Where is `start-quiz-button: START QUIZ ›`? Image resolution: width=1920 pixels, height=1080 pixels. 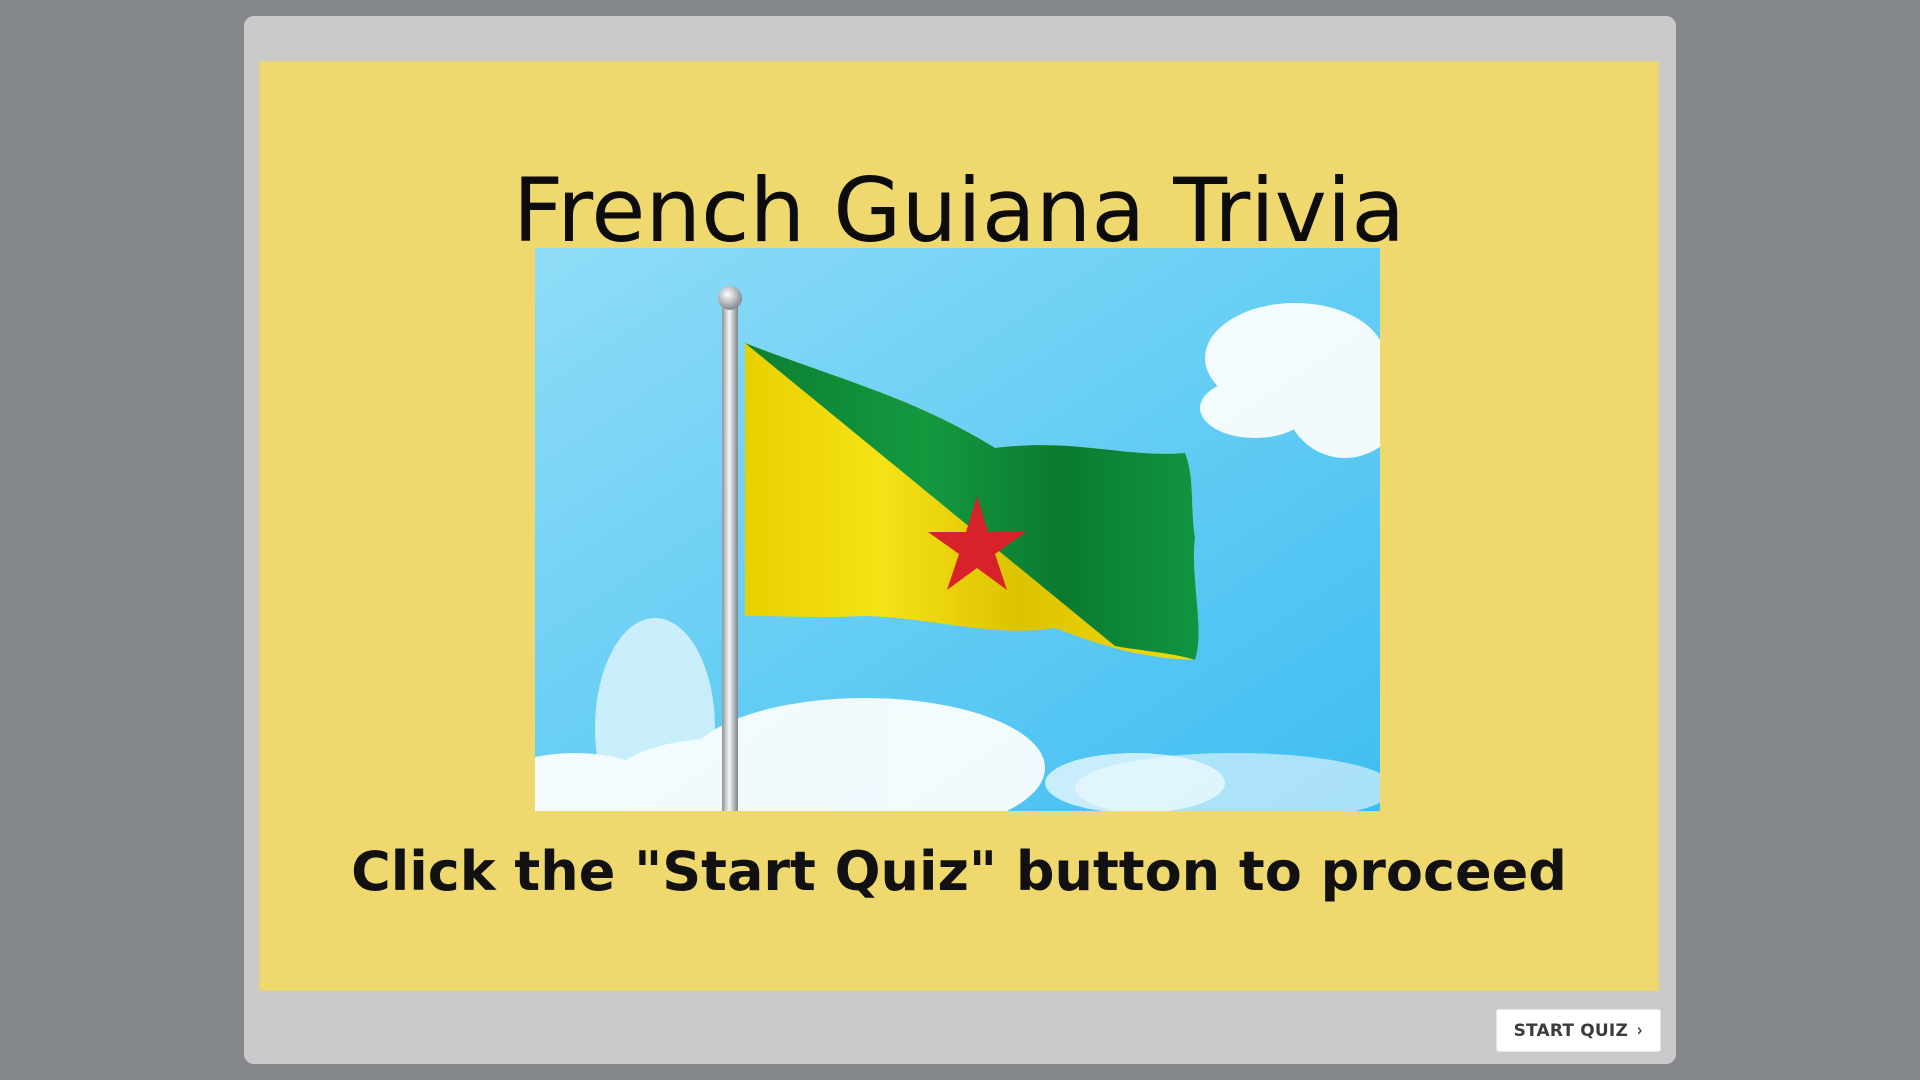
start-quiz-button: START QUIZ › is located at coordinates (1578, 1030).